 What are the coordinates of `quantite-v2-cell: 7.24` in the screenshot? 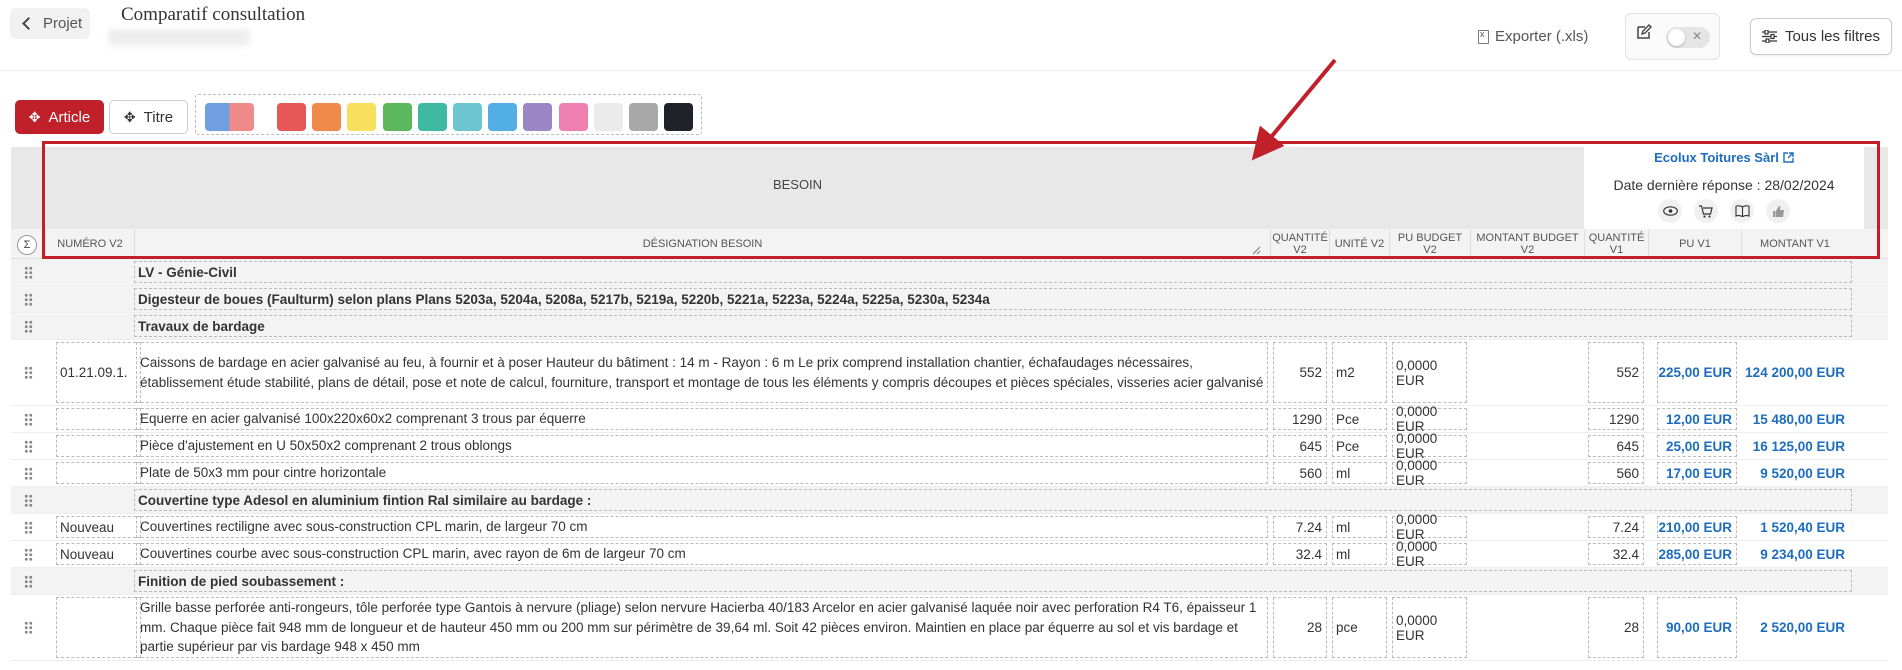 It's located at (1300, 527).